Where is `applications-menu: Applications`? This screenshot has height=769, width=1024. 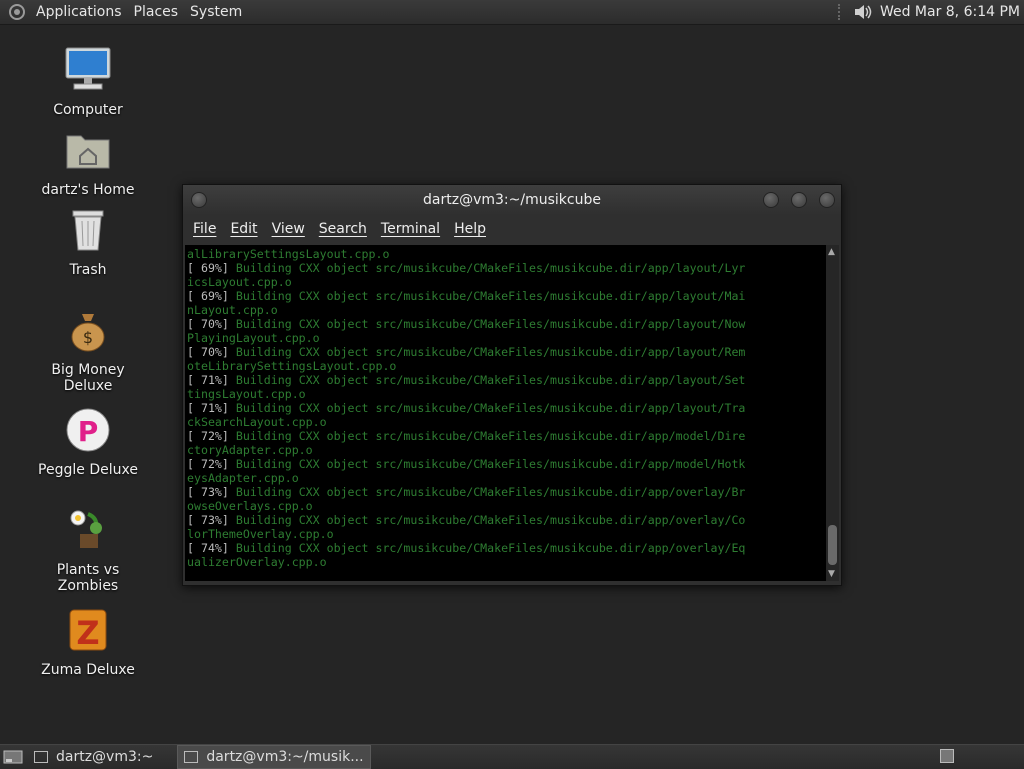
applications-menu: Applications is located at coordinates (79, 12).